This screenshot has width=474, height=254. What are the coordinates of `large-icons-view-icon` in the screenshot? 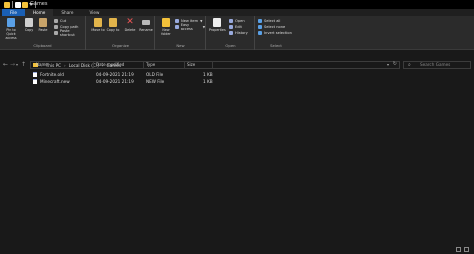 It's located at (466, 249).